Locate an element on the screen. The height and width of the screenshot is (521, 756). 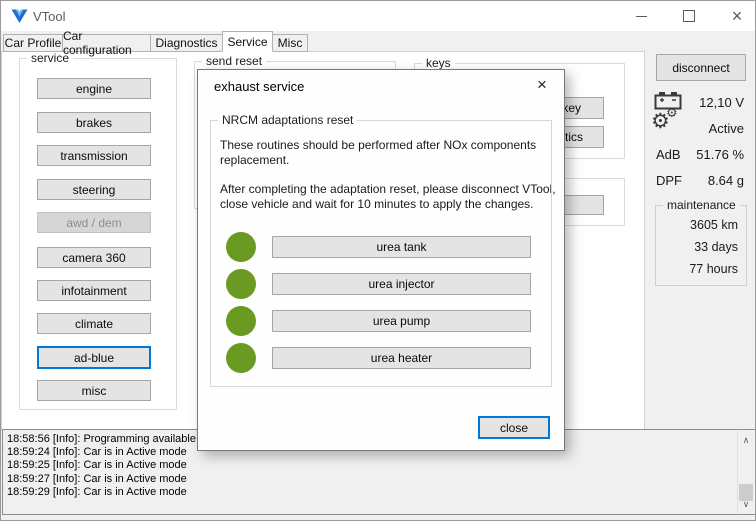
button-label: infotainment is located at coordinates (94, 290).